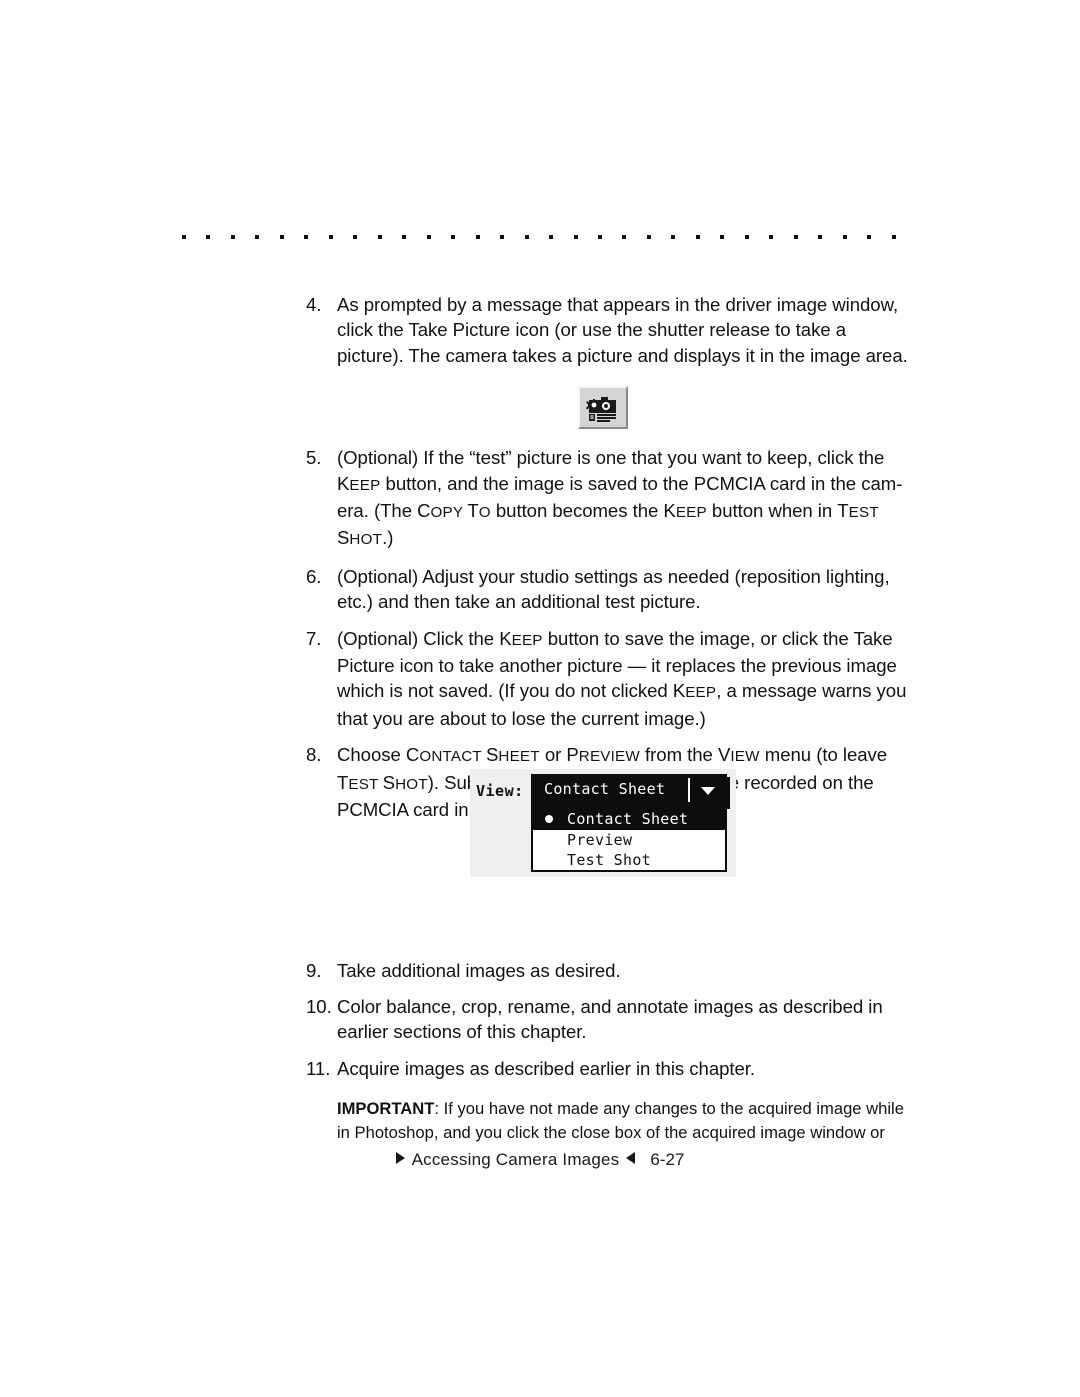  What do you see at coordinates (318, 1068) in the screenshot?
I see `step-number: 11.` at bounding box center [318, 1068].